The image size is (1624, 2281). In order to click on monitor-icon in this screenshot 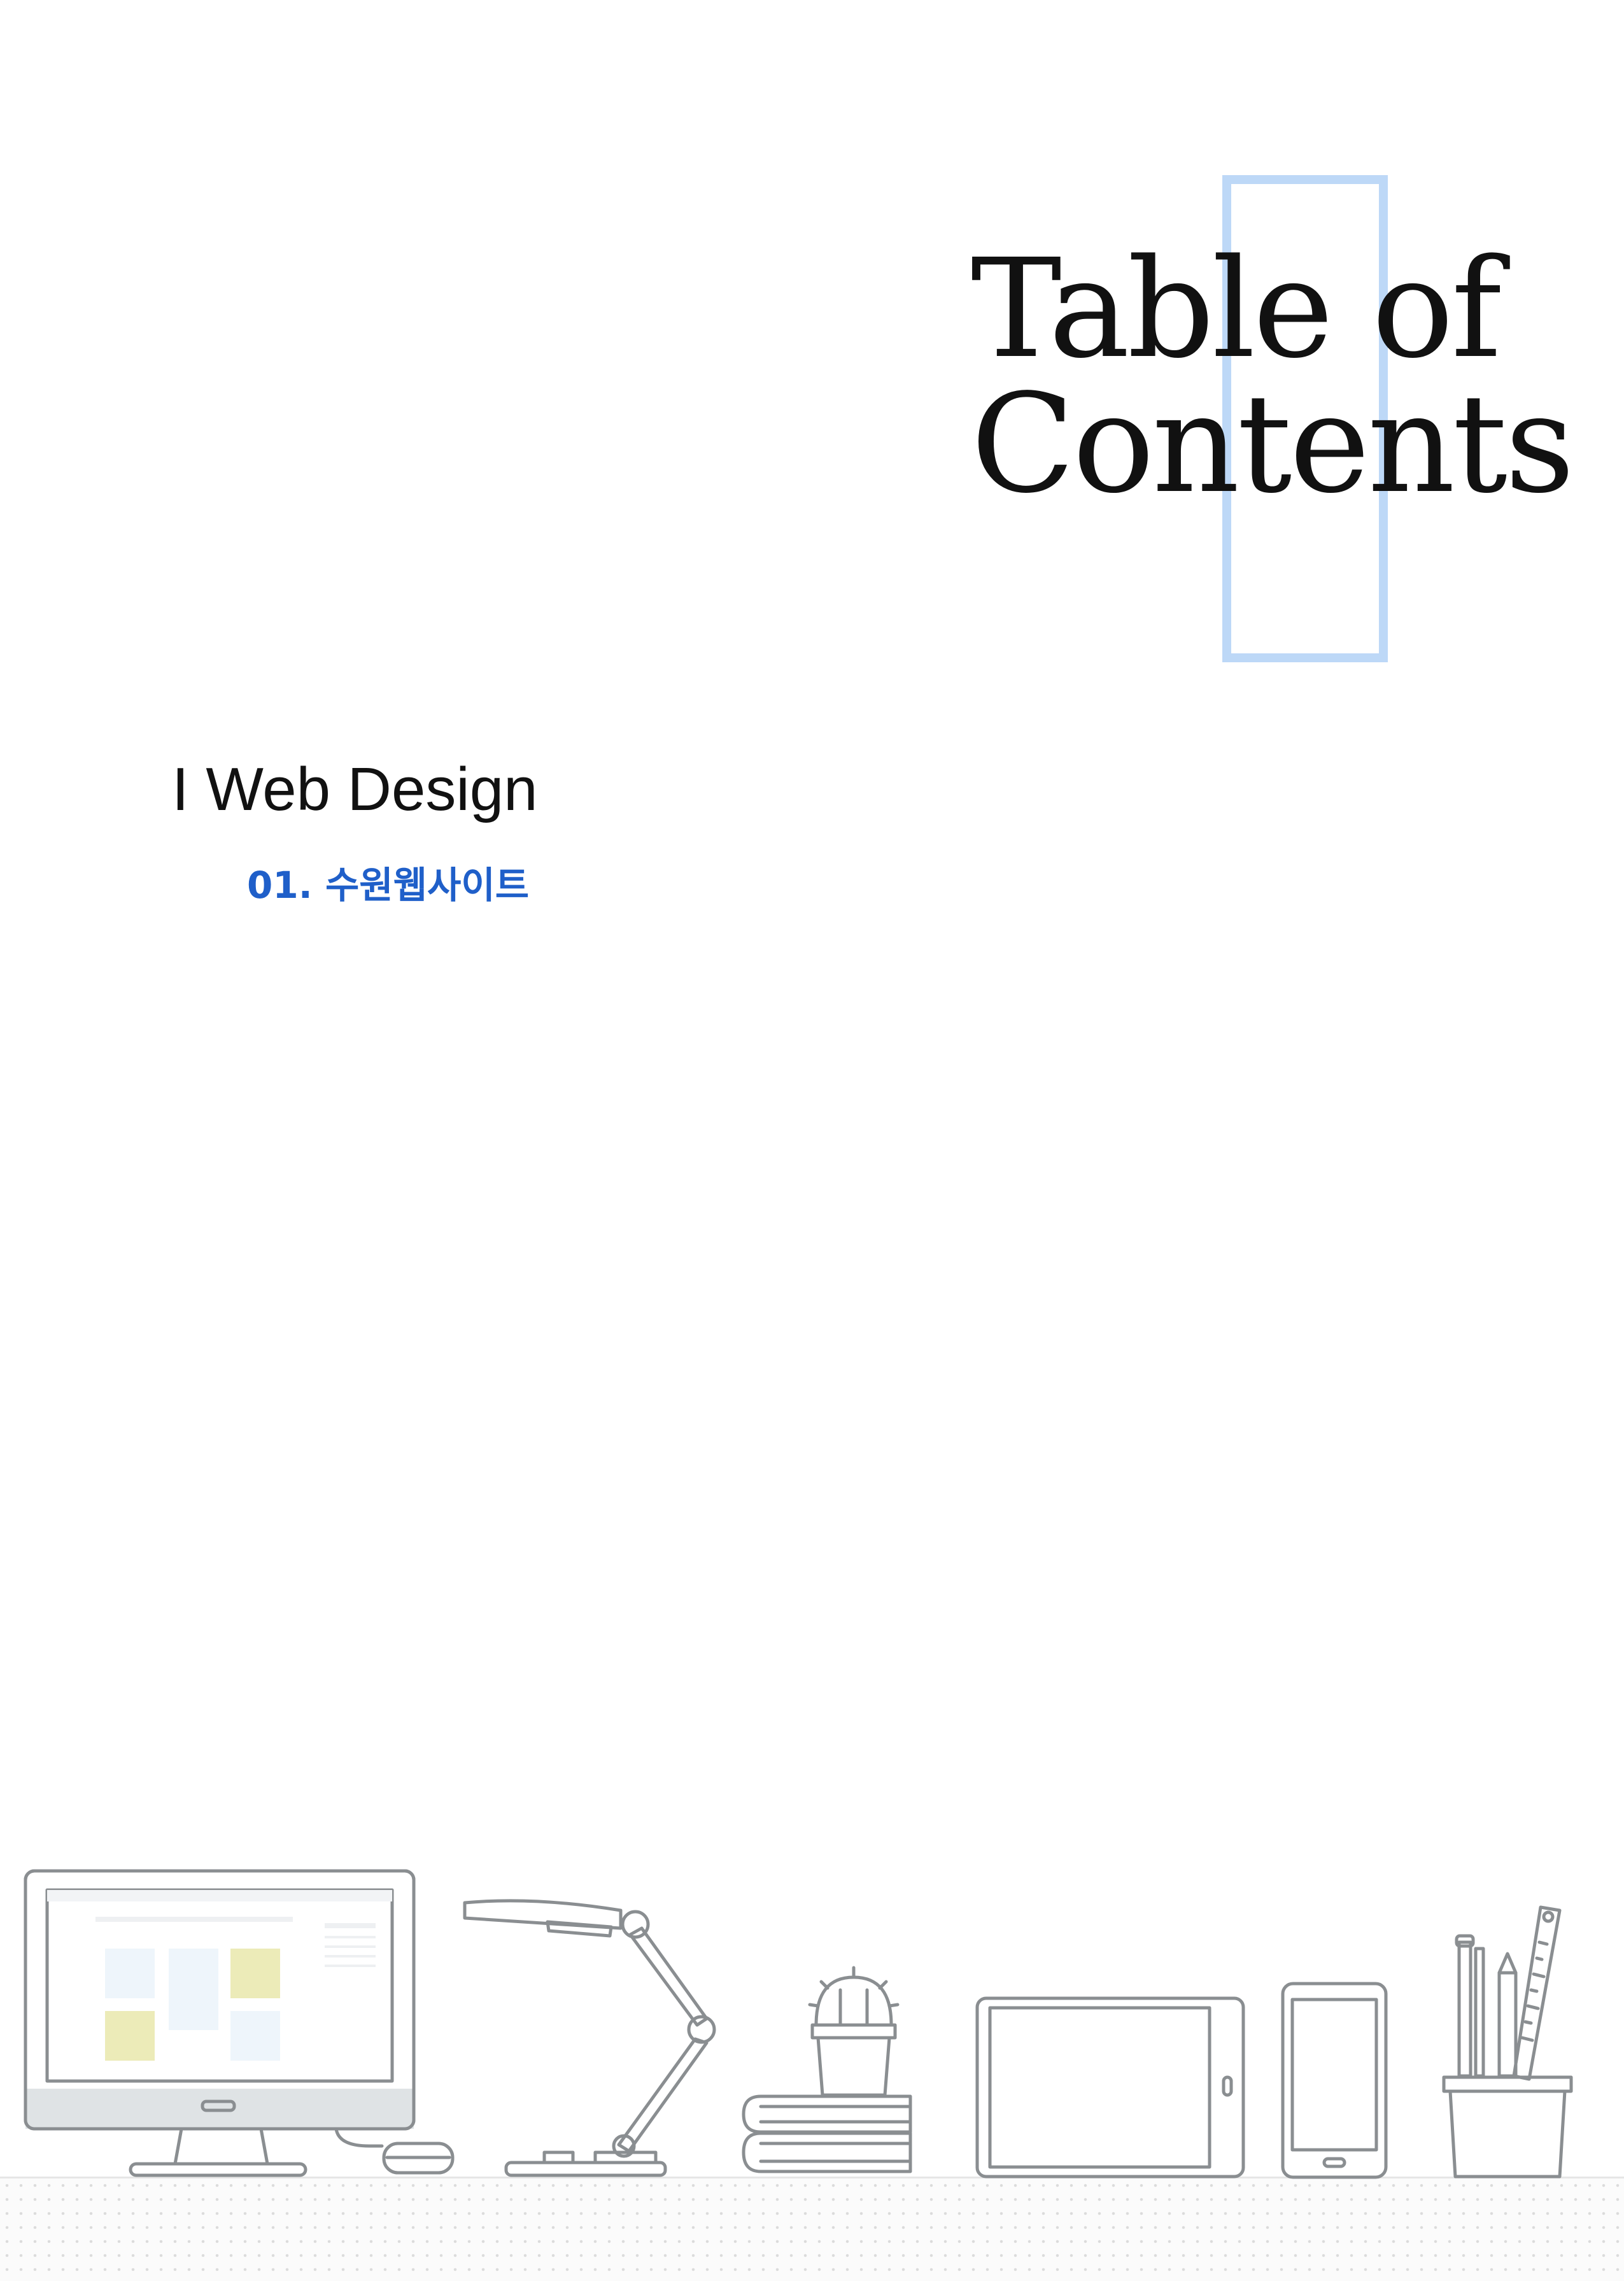, I will do `click(220, 2023)`.